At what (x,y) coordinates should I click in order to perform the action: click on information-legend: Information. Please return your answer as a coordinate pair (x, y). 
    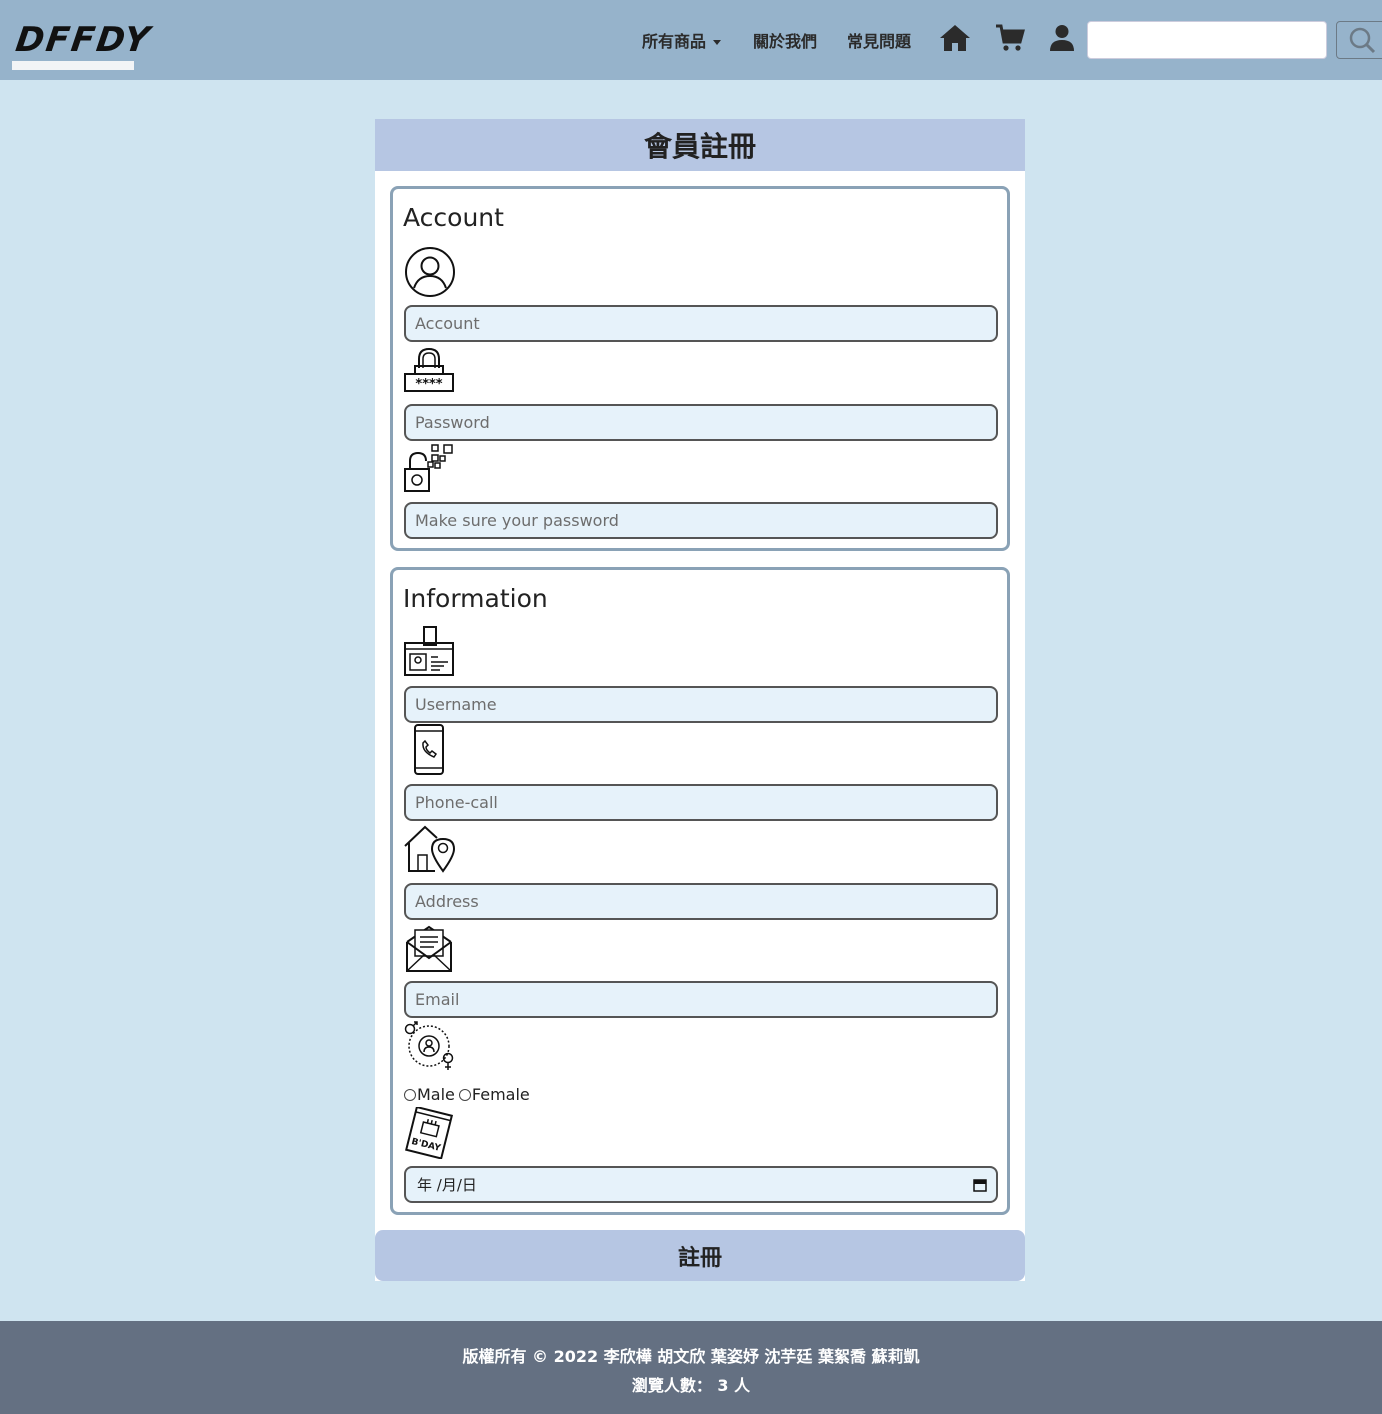
    Looking at the image, I should click on (475, 598).